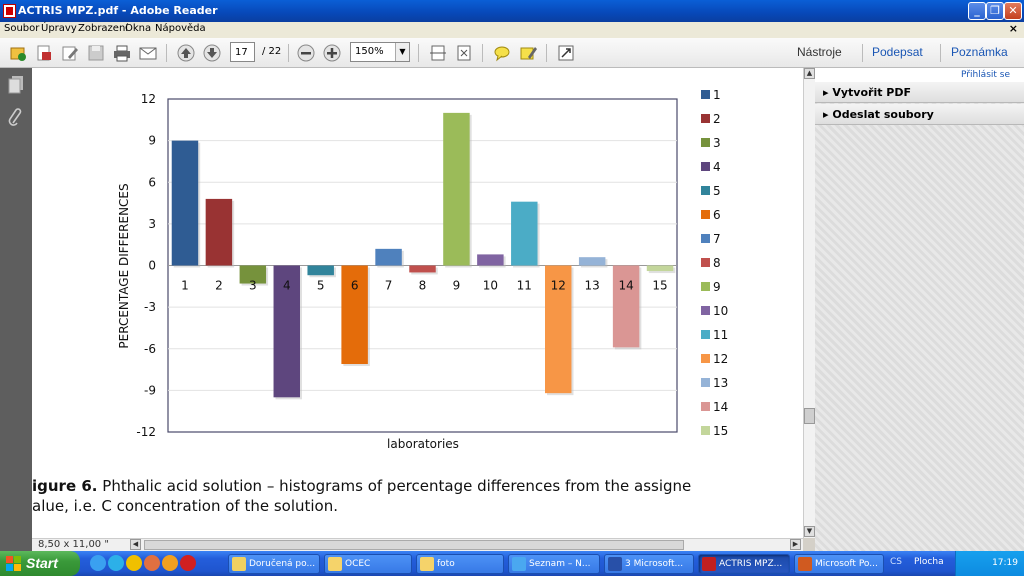  Describe the element at coordinates (335, 564) in the screenshot. I see `folder-icon` at that location.